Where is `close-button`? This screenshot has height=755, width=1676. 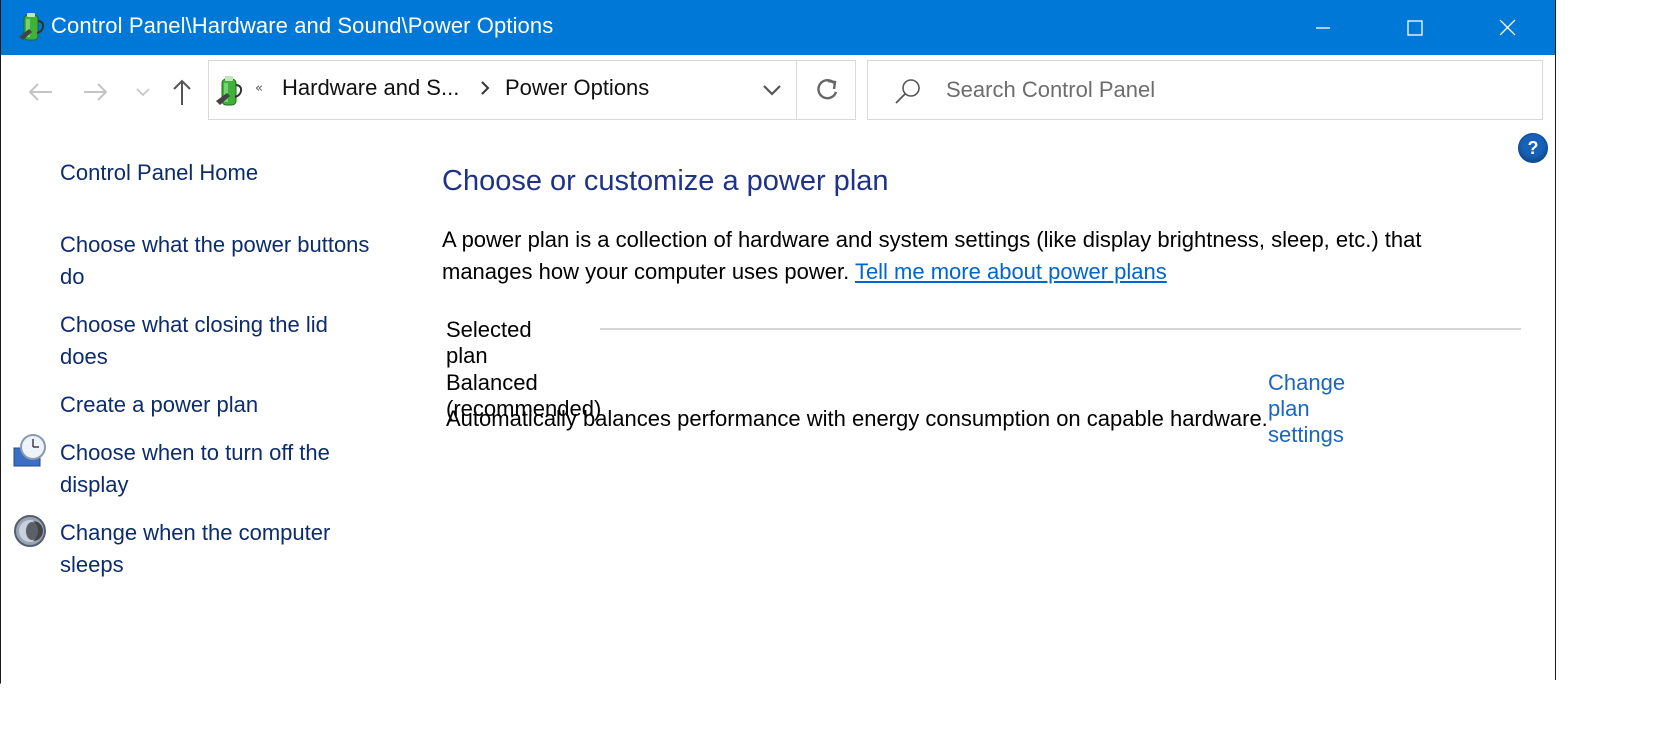 close-button is located at coordinates (1507, 27).